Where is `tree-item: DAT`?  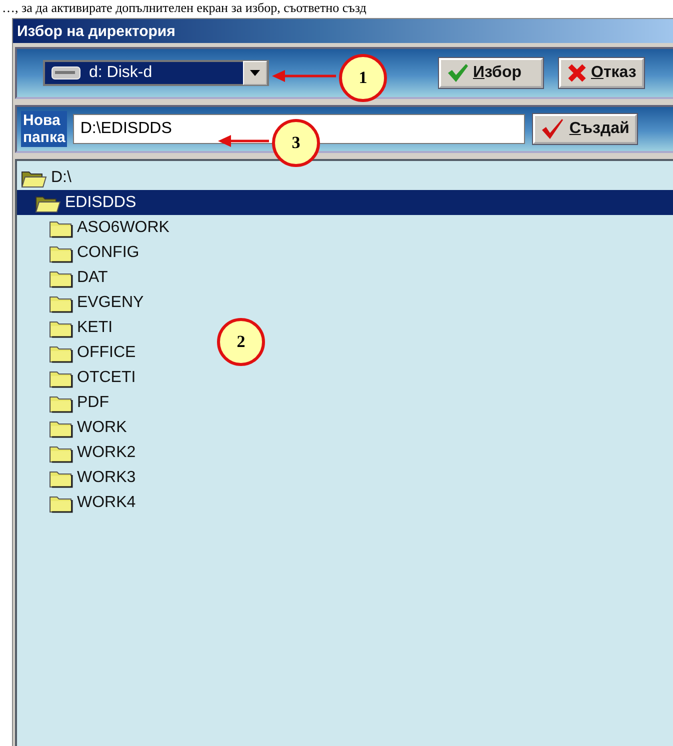 tree-item: DAT is located at coordinates (64, 277).